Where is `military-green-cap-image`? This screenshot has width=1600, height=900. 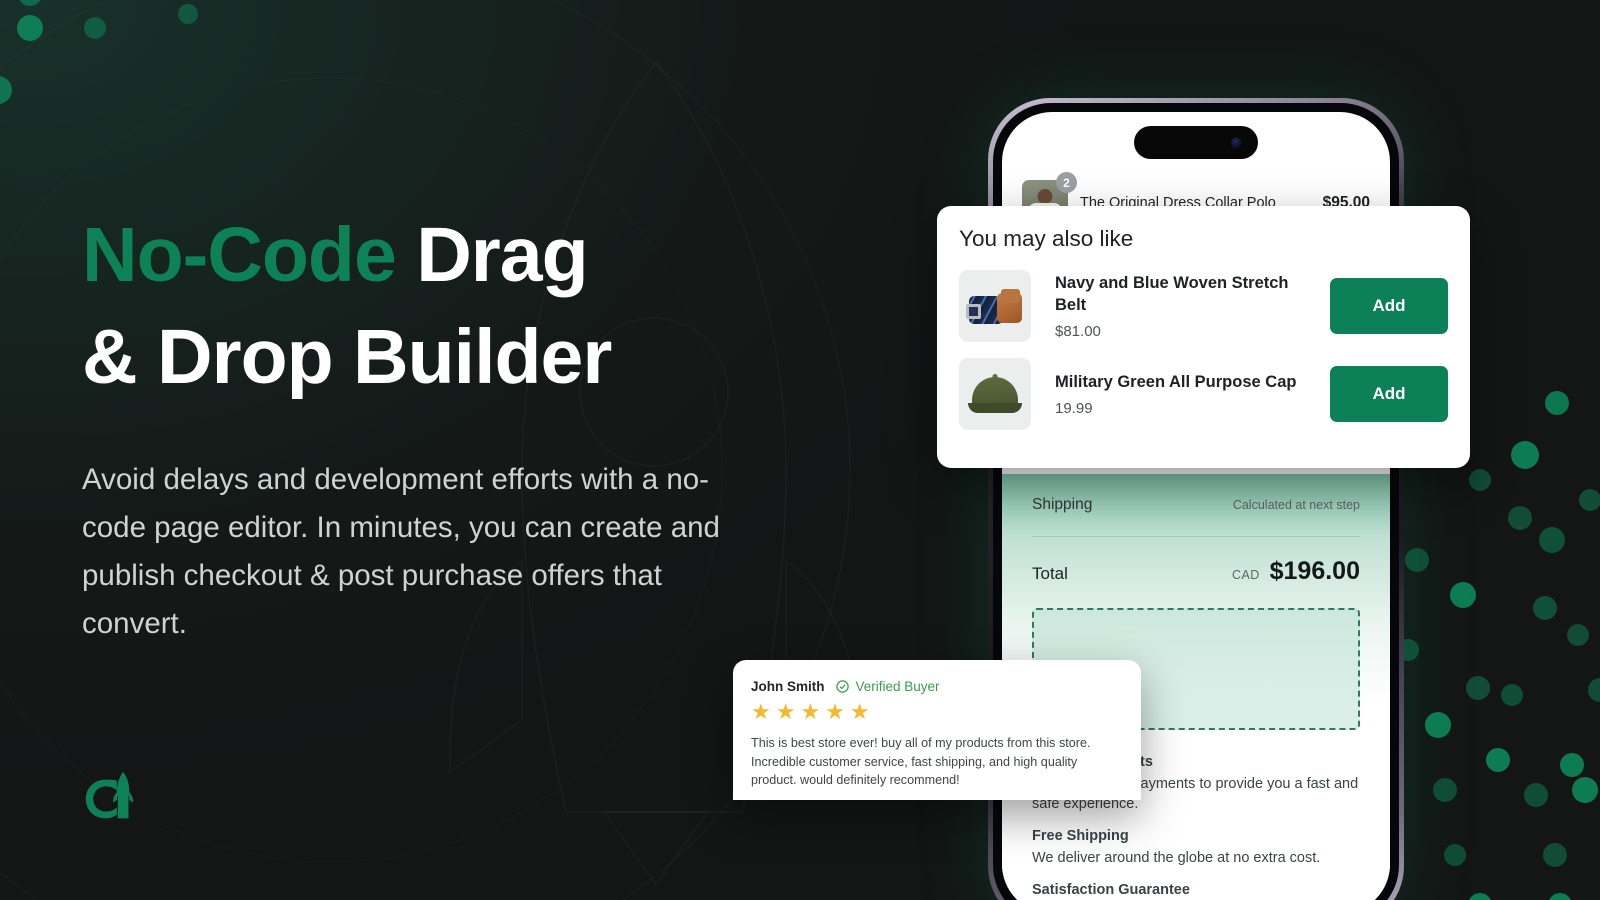 military-green-cap-image is located at coordinates (995, 394).